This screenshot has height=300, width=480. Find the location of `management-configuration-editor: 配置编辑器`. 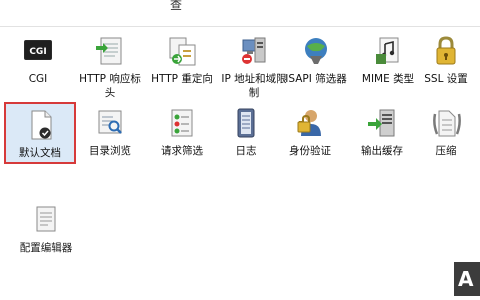

management-configuration-editor: 配置编辑器 is located at coordinates (46, 229).